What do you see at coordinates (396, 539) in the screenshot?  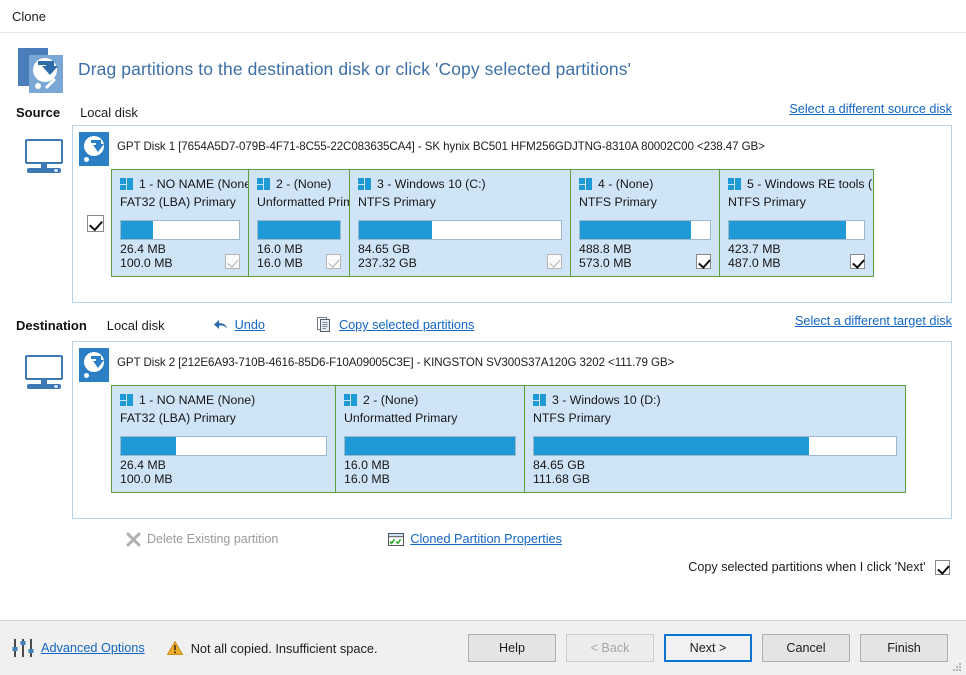 I see `grid-check-icon` at bounding box center [396, 539].